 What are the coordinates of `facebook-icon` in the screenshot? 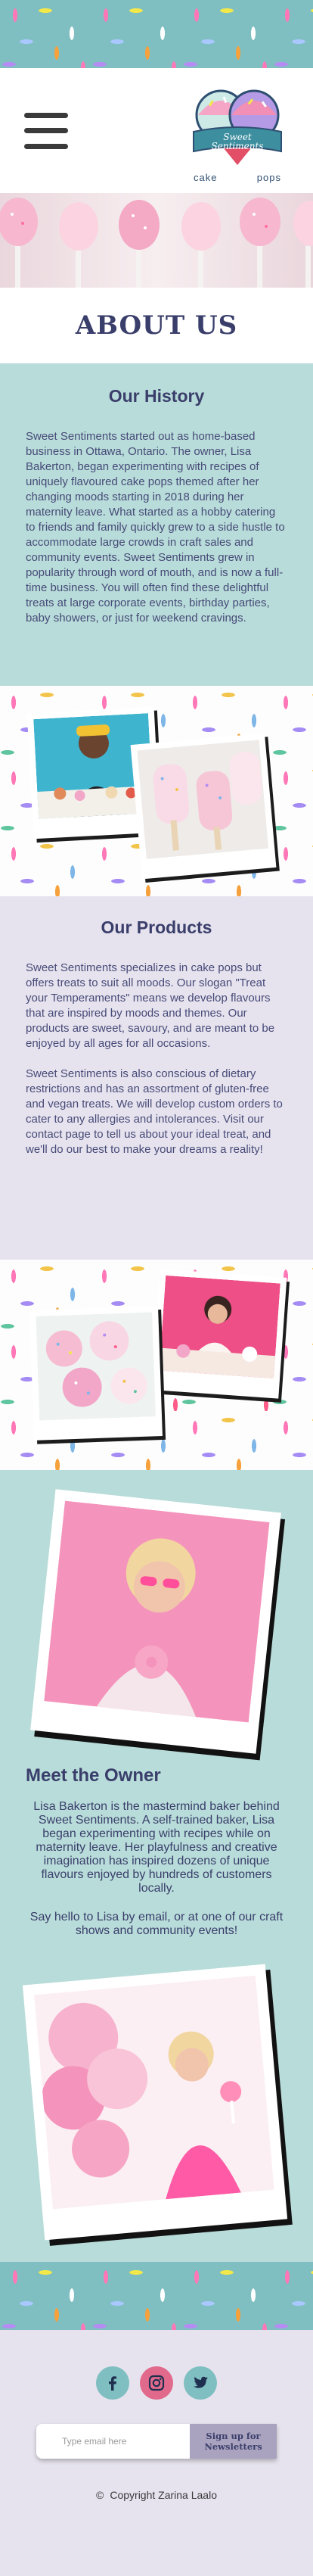 It's located at (112, 2383).